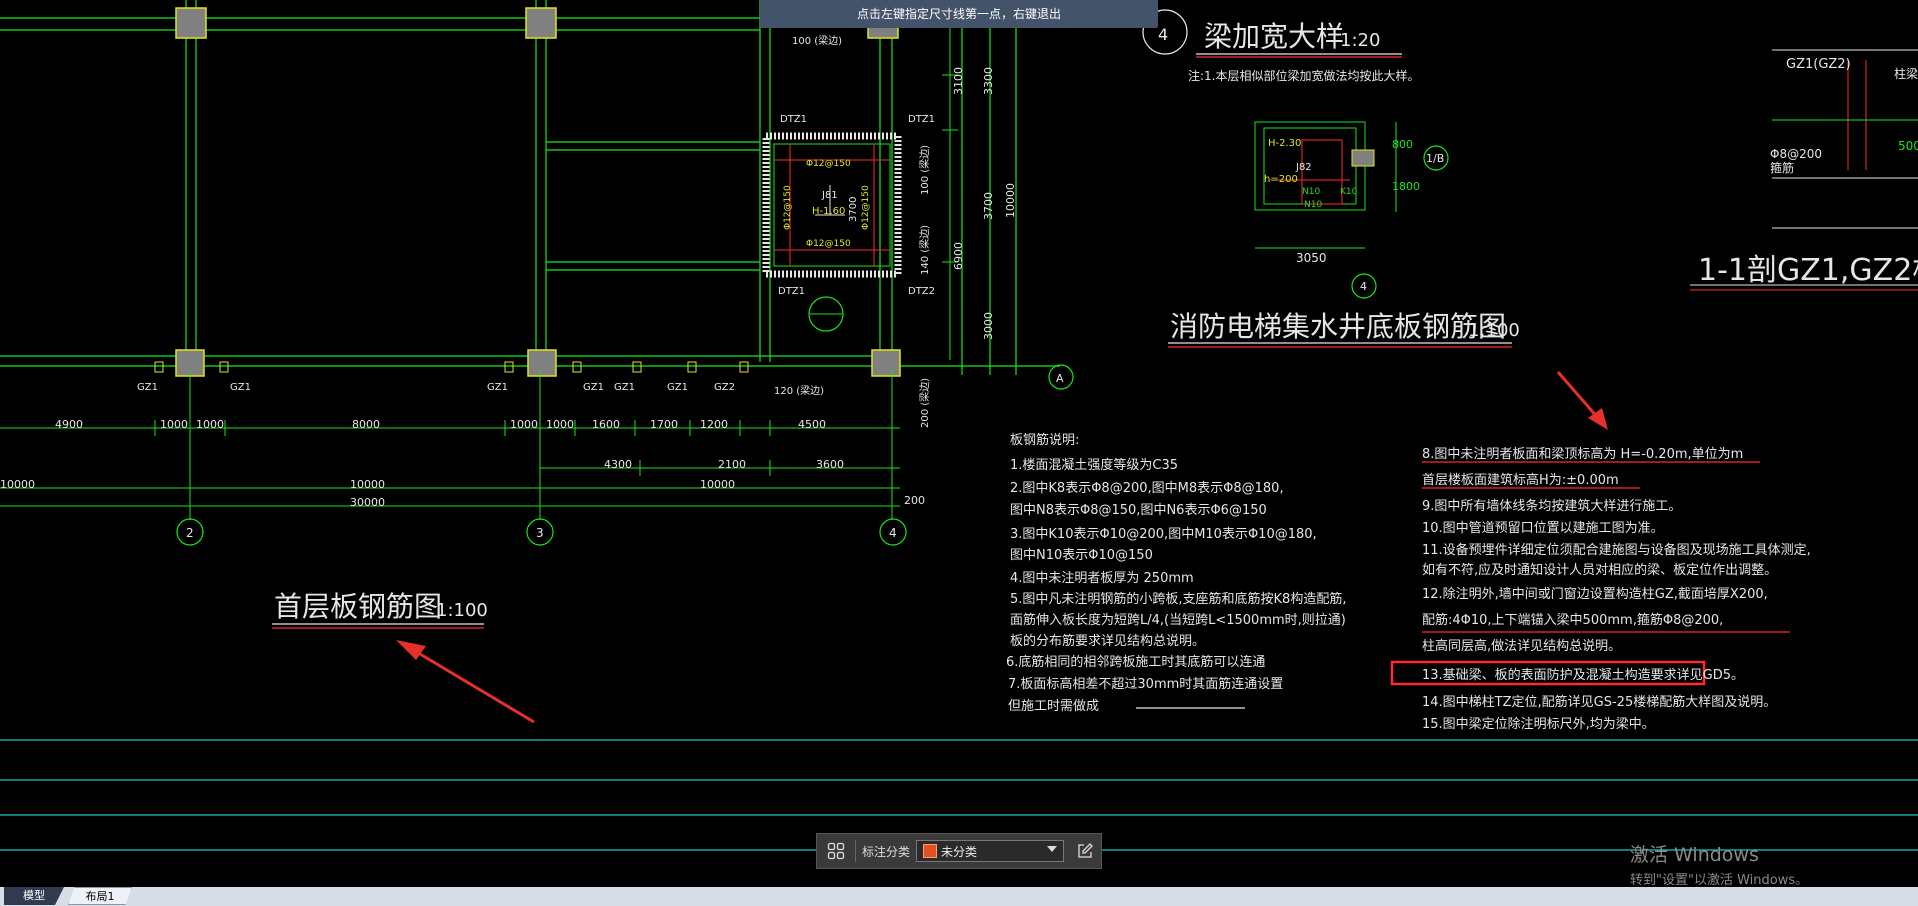 The width and height of the screenshot is (1918, 906). I want to click on pit-dim-1800: 1800, so click(1406, 186).